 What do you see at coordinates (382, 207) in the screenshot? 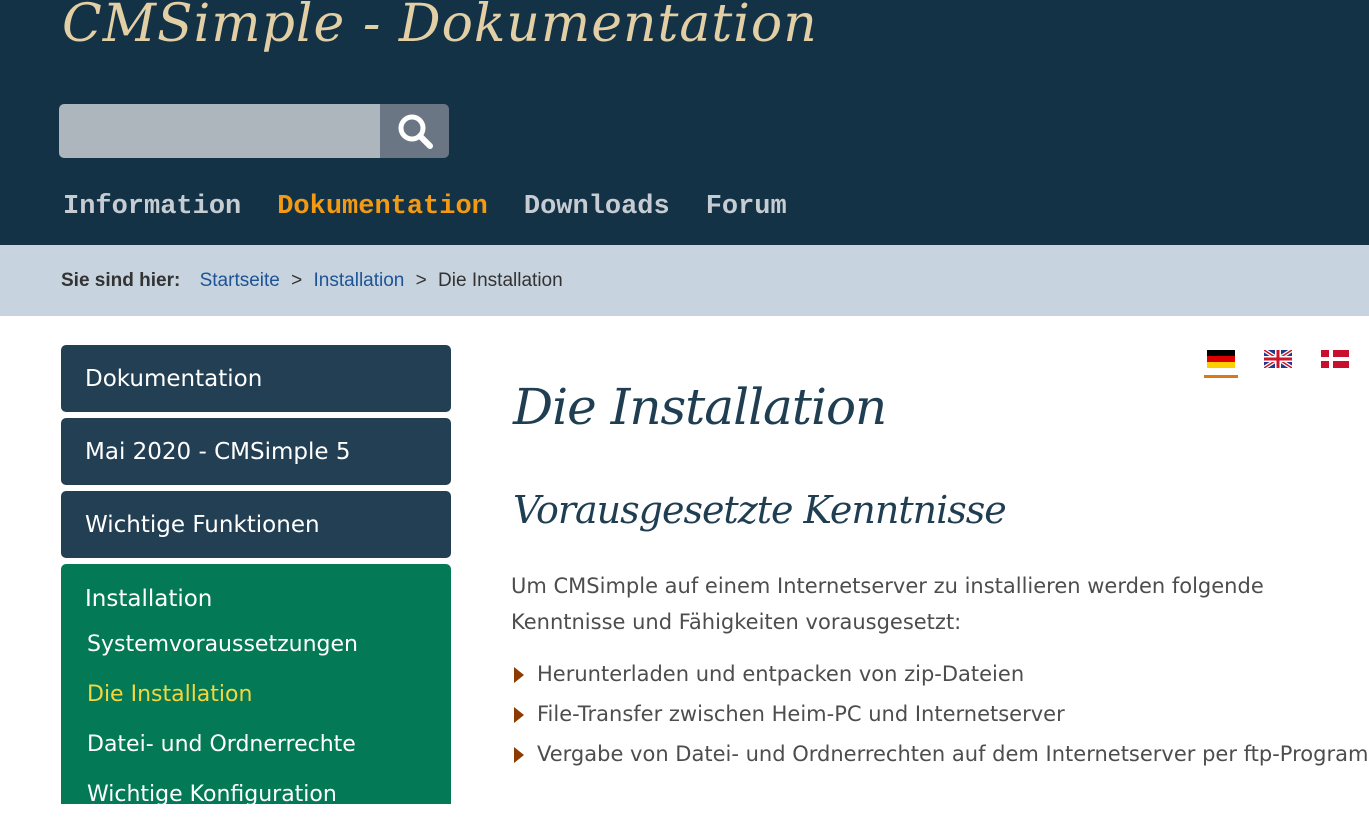
I see `nav-dokumentation: Dokumentation` at bounding box center [382, 207].